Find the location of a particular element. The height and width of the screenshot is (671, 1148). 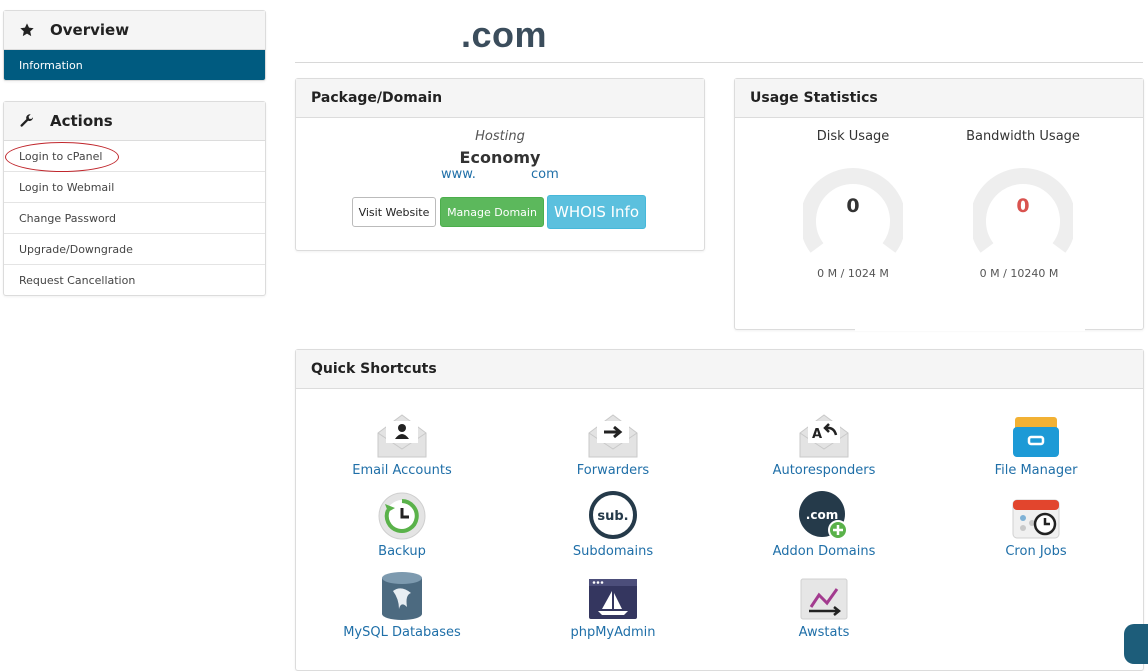

shortcut-label: Forwarders is located at coordinates (613, 470).